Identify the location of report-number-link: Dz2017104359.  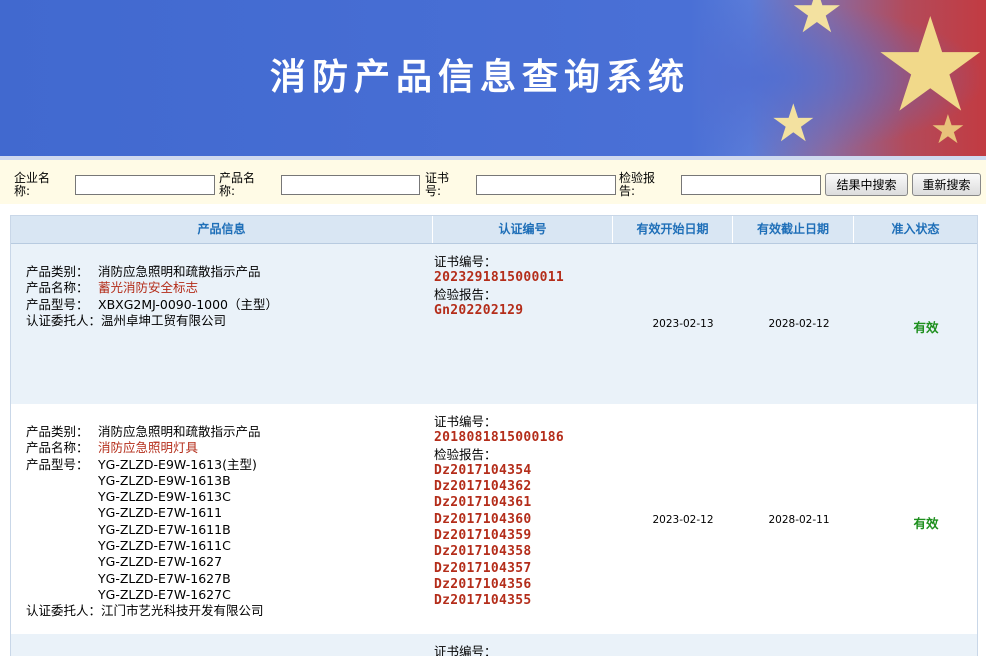
(499, 536).